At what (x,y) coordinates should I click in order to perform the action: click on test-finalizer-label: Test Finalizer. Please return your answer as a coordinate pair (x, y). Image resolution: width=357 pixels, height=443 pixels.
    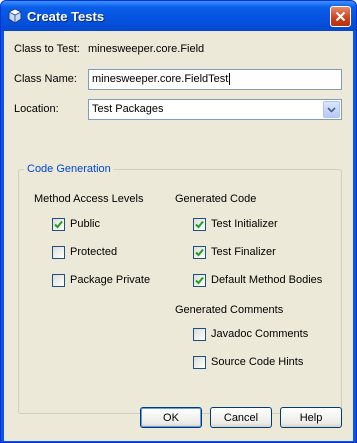
    Looking at the image, I should click on (243, 252).